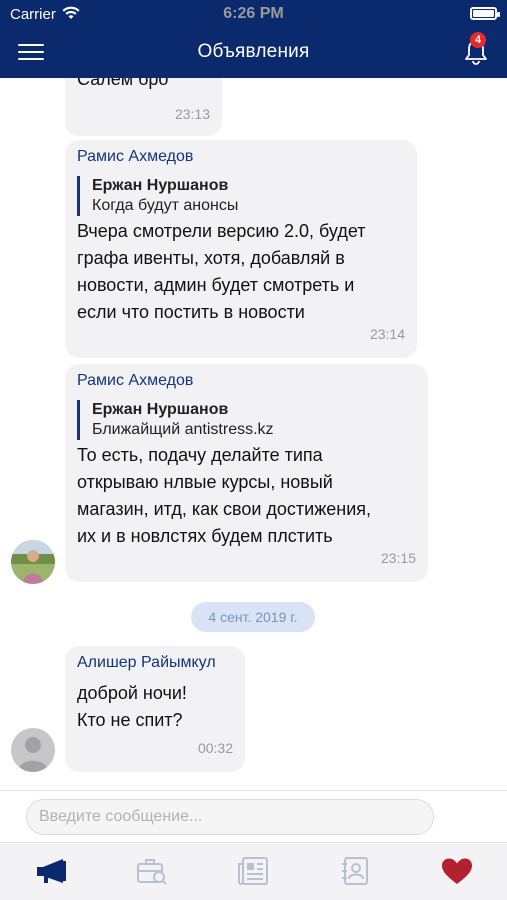  Describe the element at coordinates (152, 871) in the screenshot. I see `tab-jobs-briefcase-search-icon` at that location.